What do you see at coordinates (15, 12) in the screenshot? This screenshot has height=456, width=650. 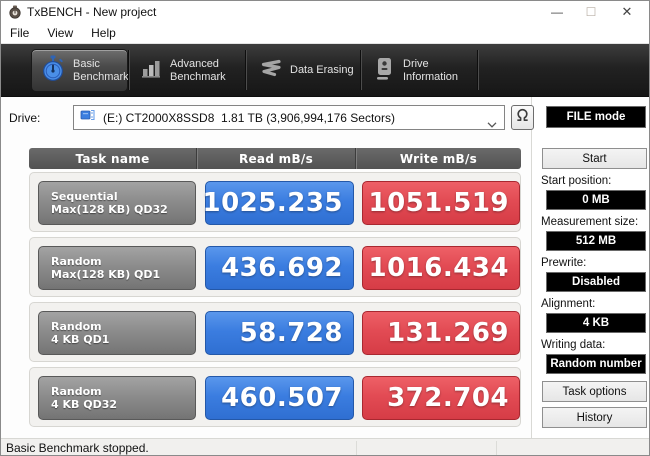 I see `app-icon` at bounding box center [15, 12].